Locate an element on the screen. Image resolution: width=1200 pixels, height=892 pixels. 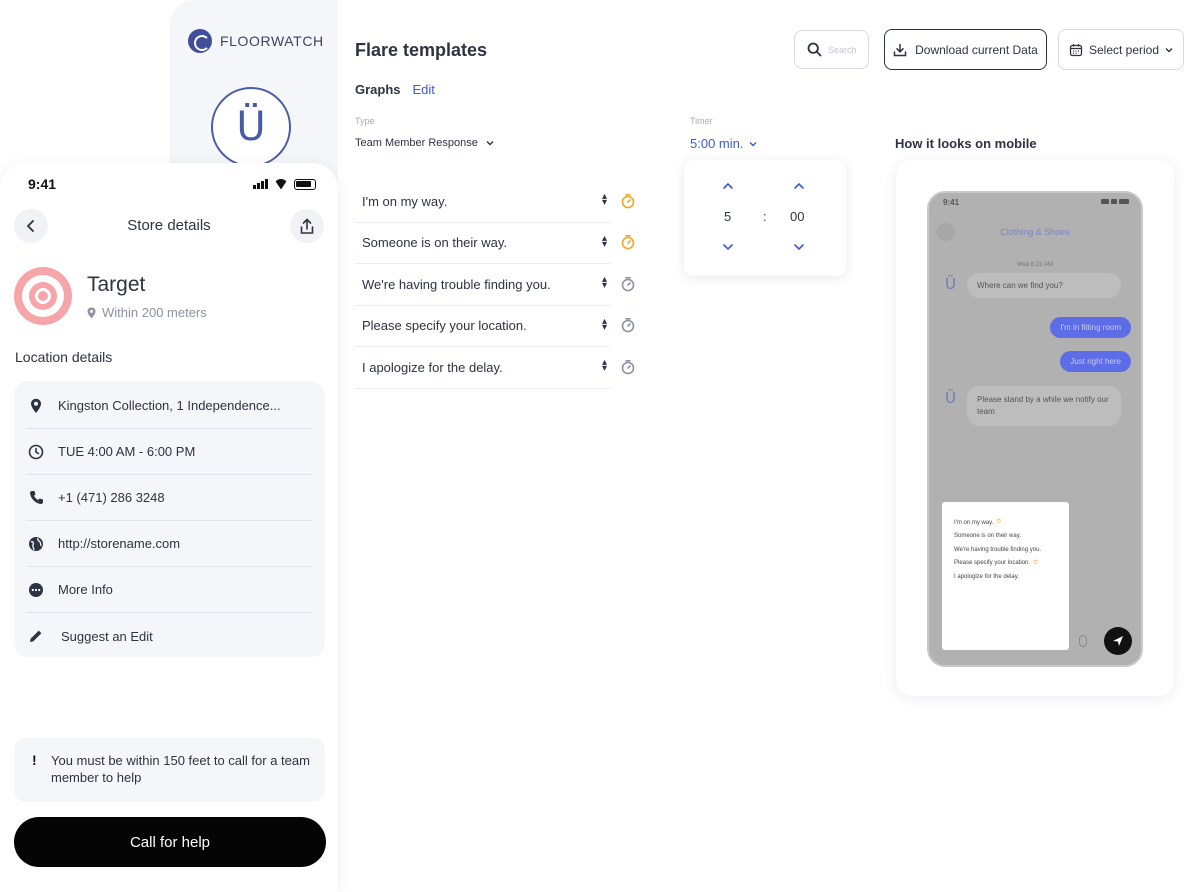
clock-icon is located at coordinates (36, 452).